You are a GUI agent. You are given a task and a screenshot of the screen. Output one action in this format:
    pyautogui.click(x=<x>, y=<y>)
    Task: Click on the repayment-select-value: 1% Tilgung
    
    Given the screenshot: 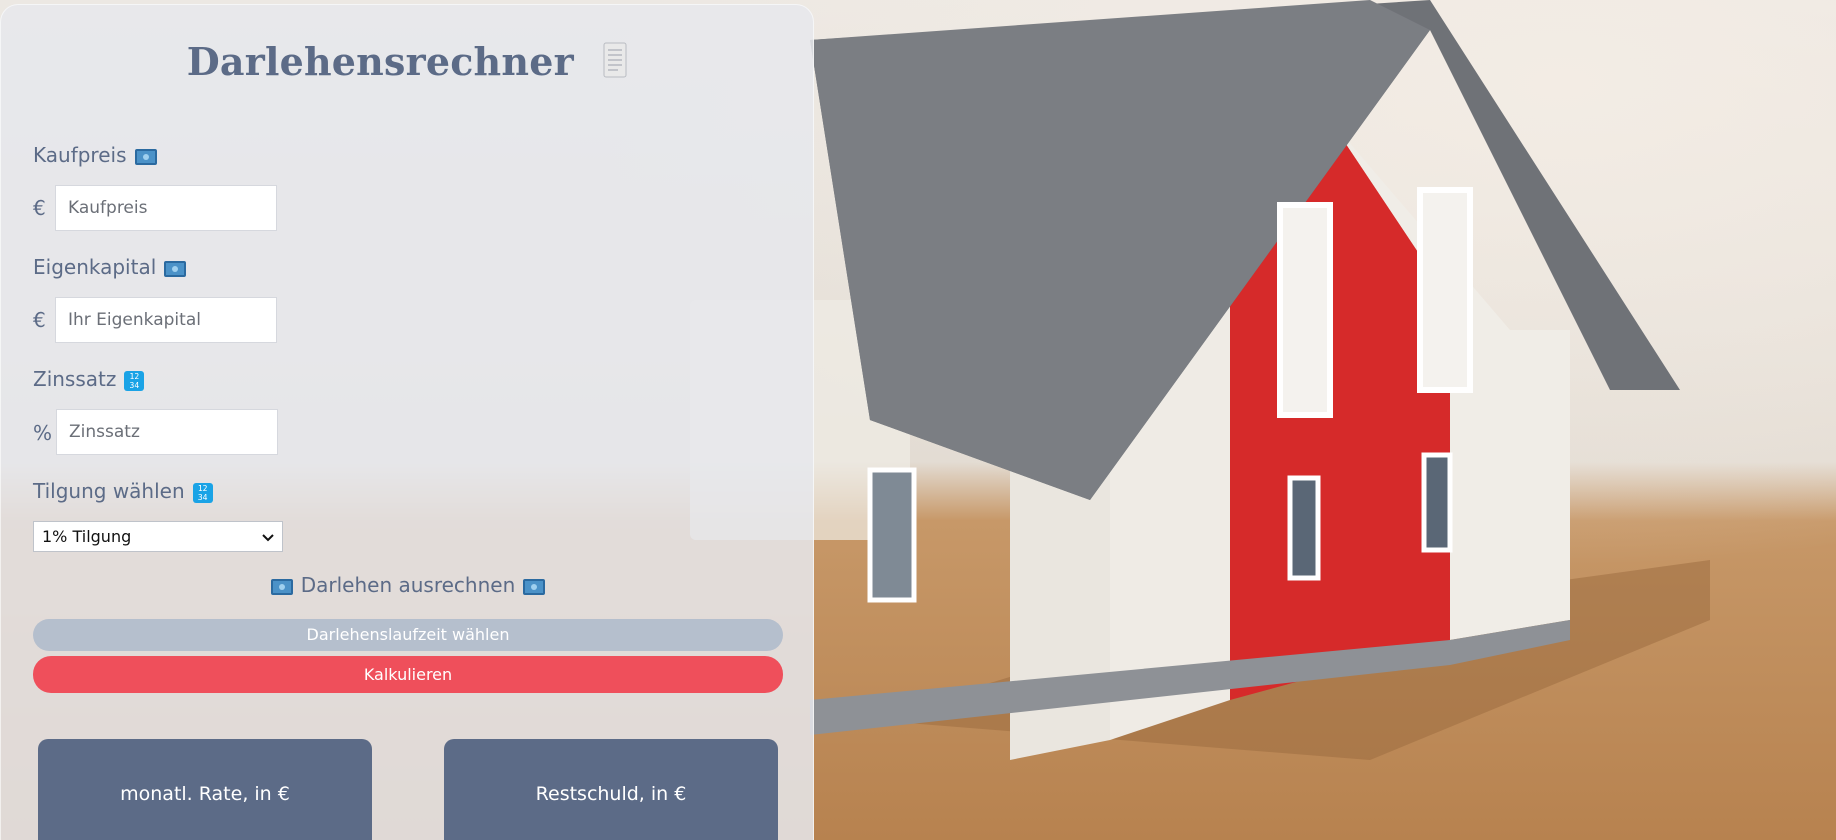 What is the action you would take?
    pyautogui.click(x=87, y=536)
    